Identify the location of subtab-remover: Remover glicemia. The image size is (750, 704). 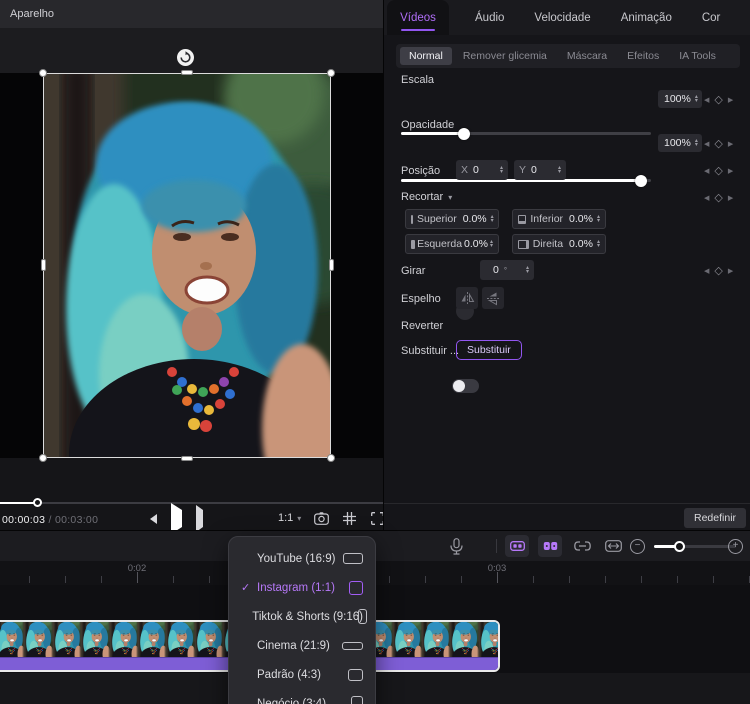
(505, 56).